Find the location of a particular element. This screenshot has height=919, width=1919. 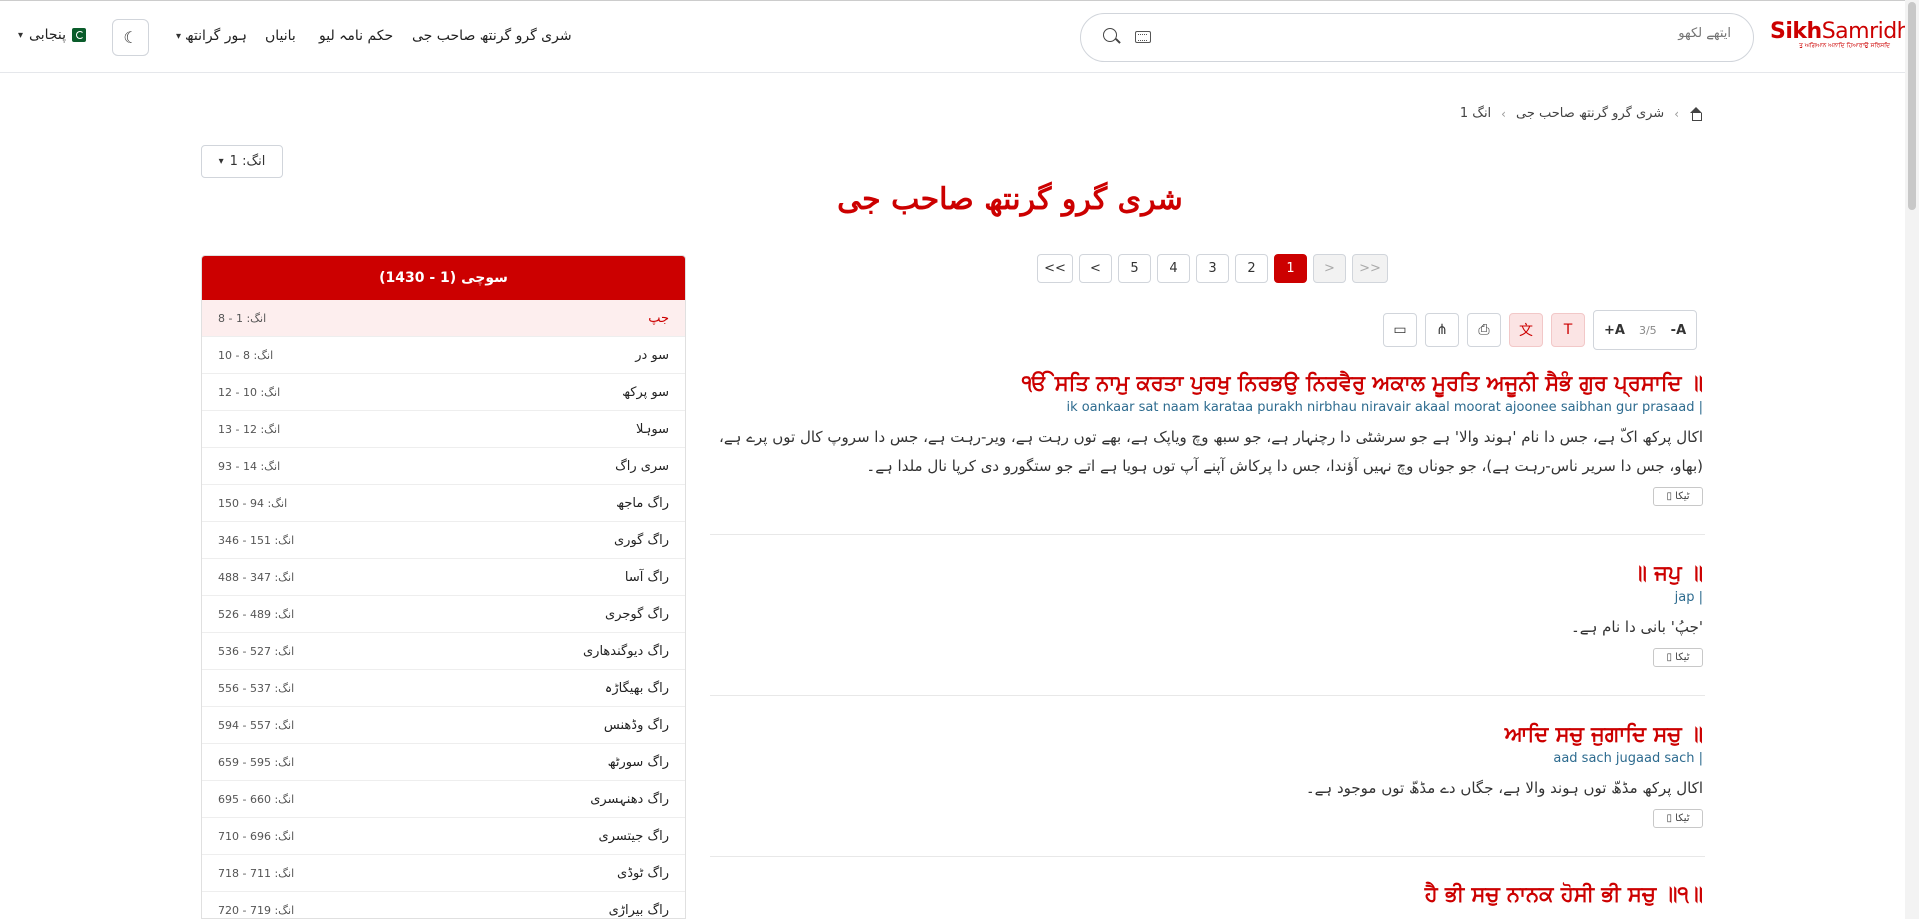

page-4: 4 is located at coordinates (1173, 268).